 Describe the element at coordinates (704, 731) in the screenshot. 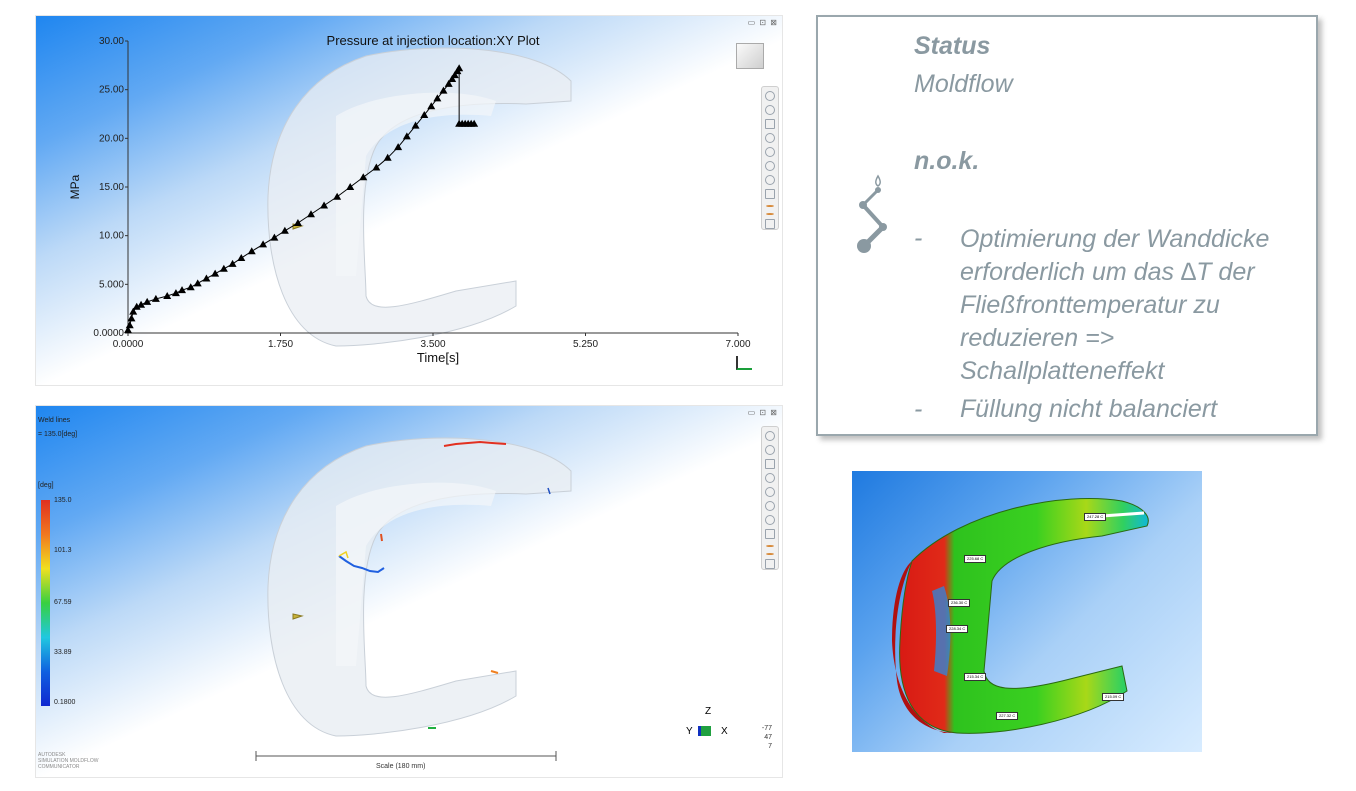

I see `axis-cube-icon` at that location.